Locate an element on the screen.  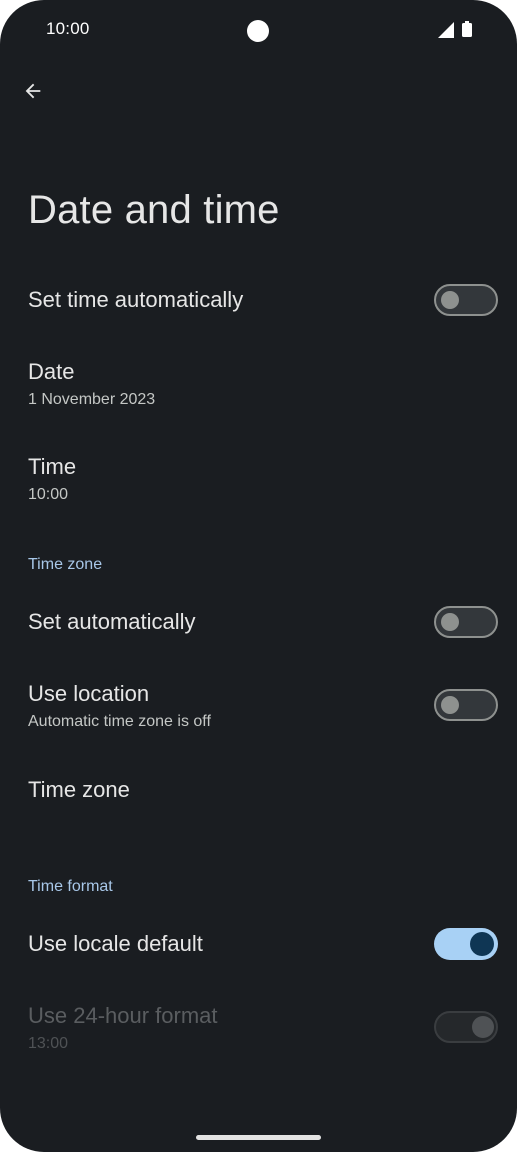
time-zone-label: Time zone is located at coordinates (79, 789).